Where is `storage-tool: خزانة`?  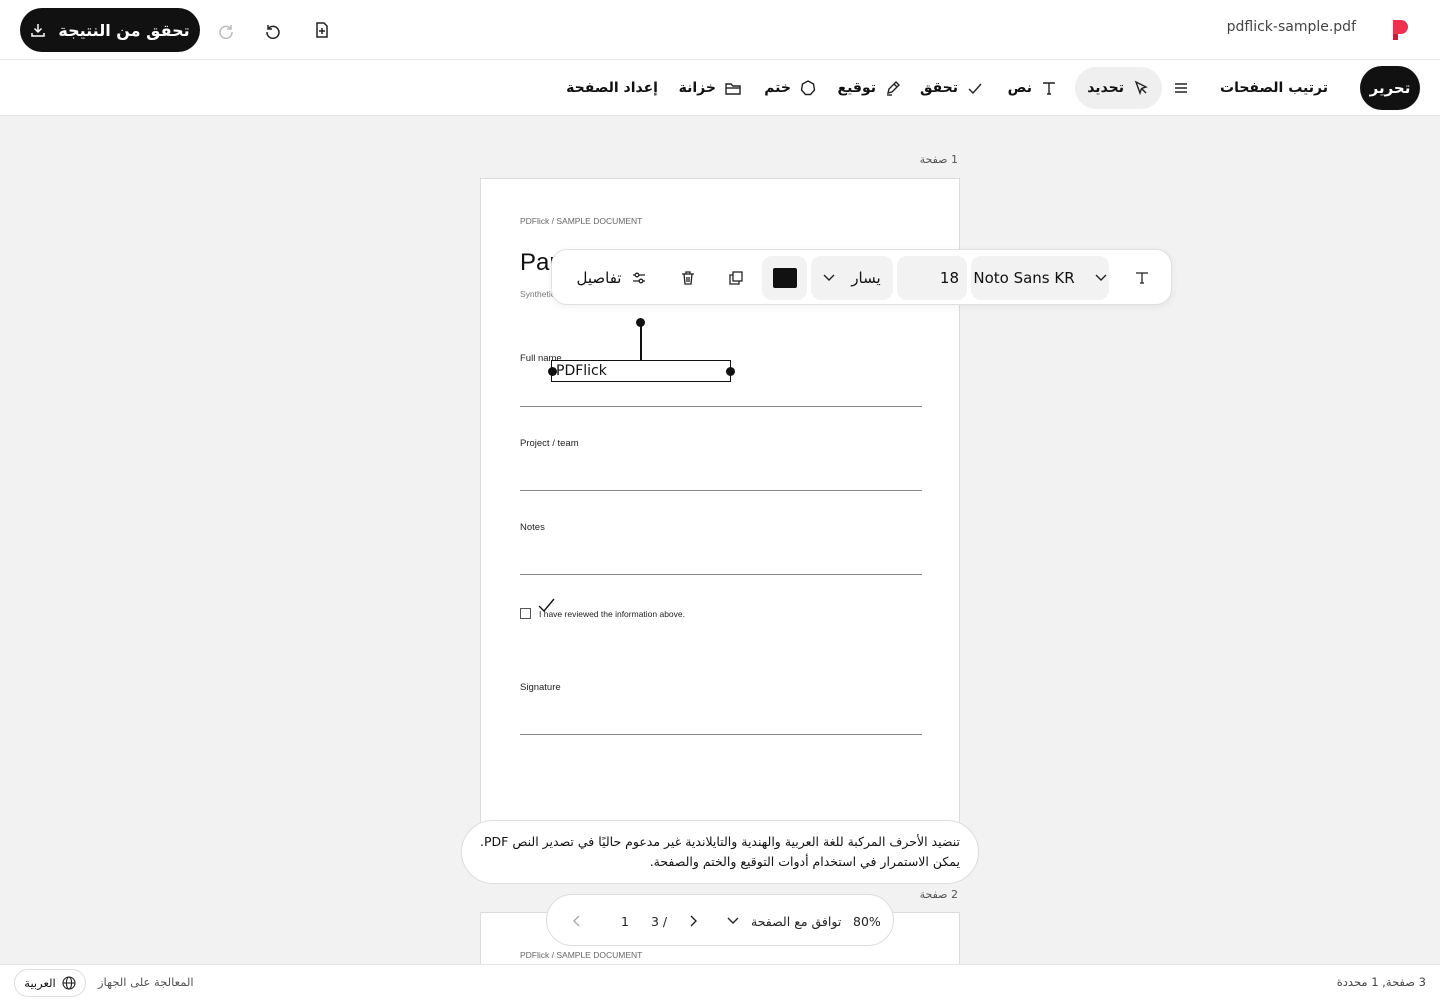 storage-tool: خزانة is located at coordinates (710, 88).